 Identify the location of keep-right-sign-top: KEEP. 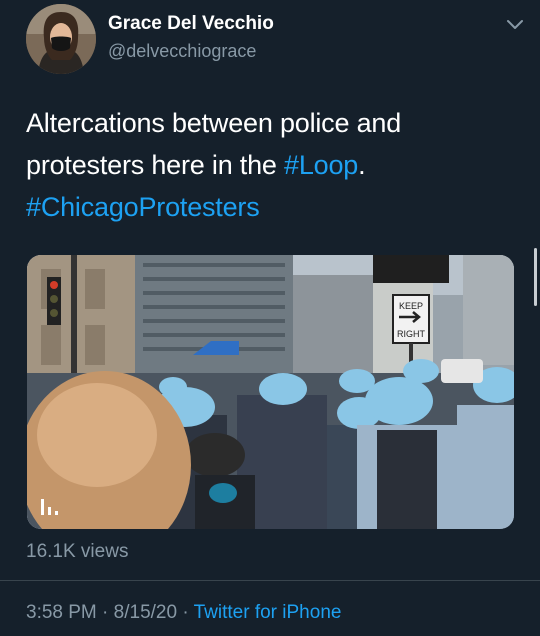
(411, 306).